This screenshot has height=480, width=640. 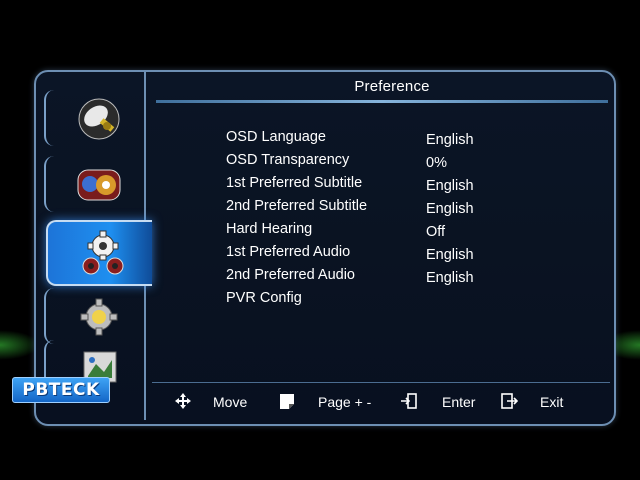 What do you see at coordinates (396, 140) in the screenshot?
I see `menu-item-osd-language: OSD Language English` at bounding box center [396, 140].